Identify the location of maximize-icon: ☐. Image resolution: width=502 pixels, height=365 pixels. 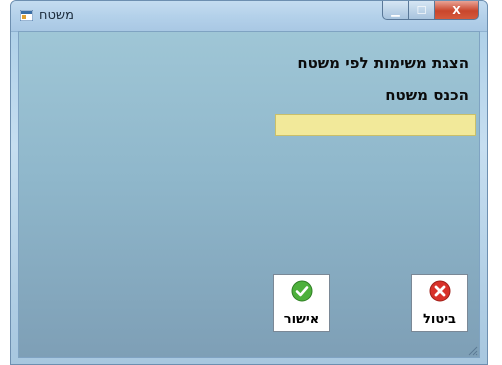
(421, 10).